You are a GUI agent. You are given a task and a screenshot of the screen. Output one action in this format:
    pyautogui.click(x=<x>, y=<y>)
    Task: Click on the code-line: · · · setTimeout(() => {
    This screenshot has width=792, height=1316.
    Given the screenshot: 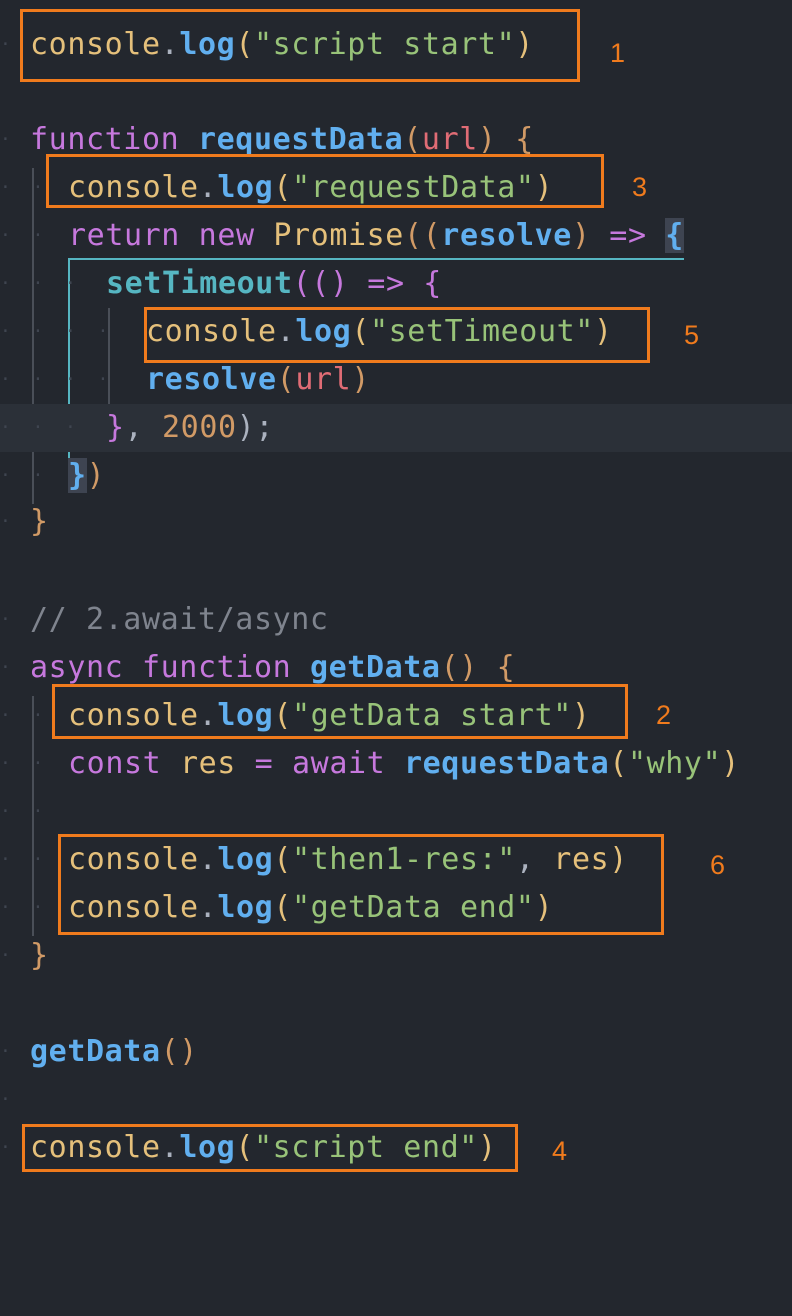 What is the action you would take?
    pyautogui.click(x=396, y=284)
    